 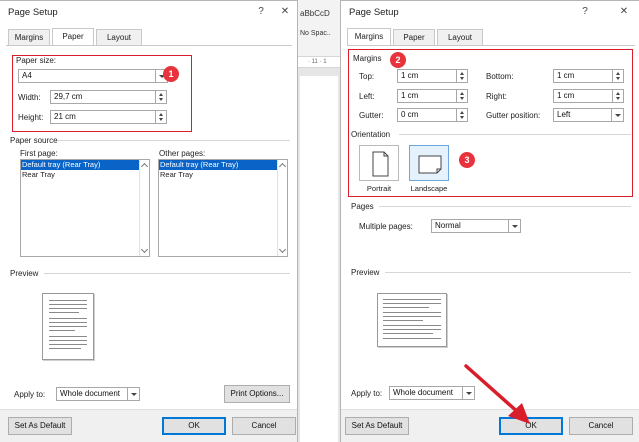 What do you see at coordinates (39, 153) in the screenshot?
I see `first-page-label: First page:` at bounding box center [39, 153].